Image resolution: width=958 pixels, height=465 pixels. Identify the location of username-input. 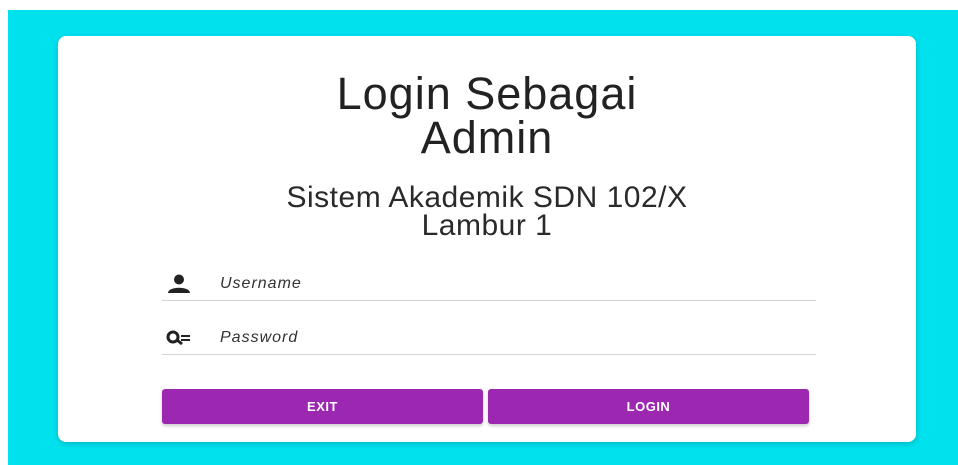
(510, 284).